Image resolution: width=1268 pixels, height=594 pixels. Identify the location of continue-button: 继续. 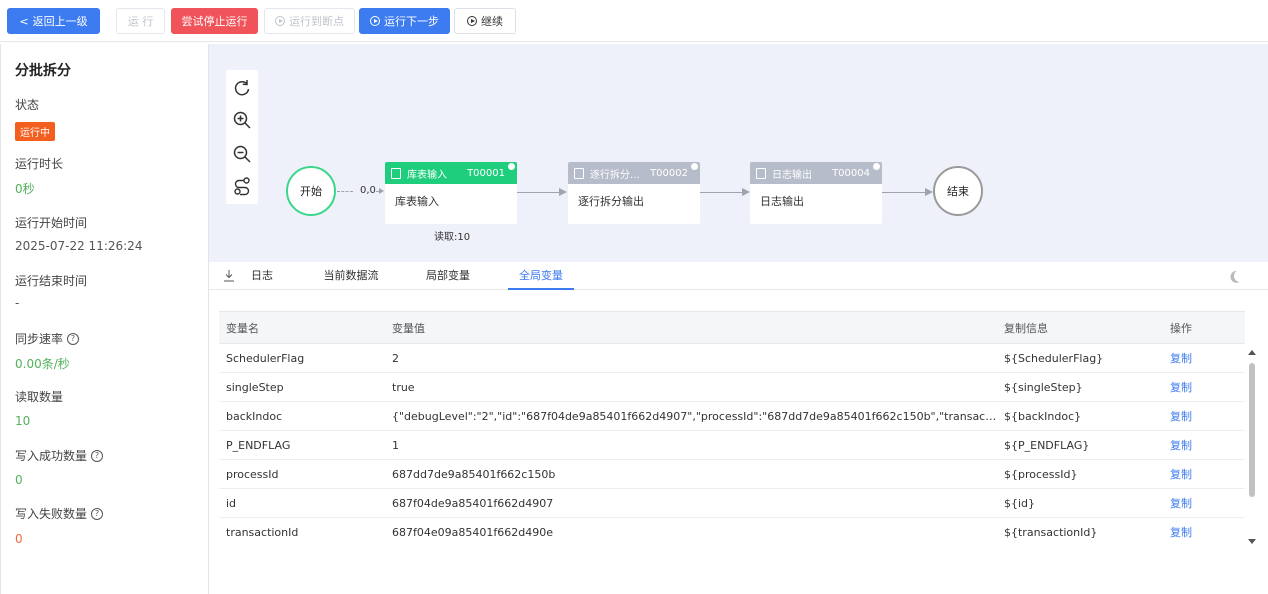
(485, 21).